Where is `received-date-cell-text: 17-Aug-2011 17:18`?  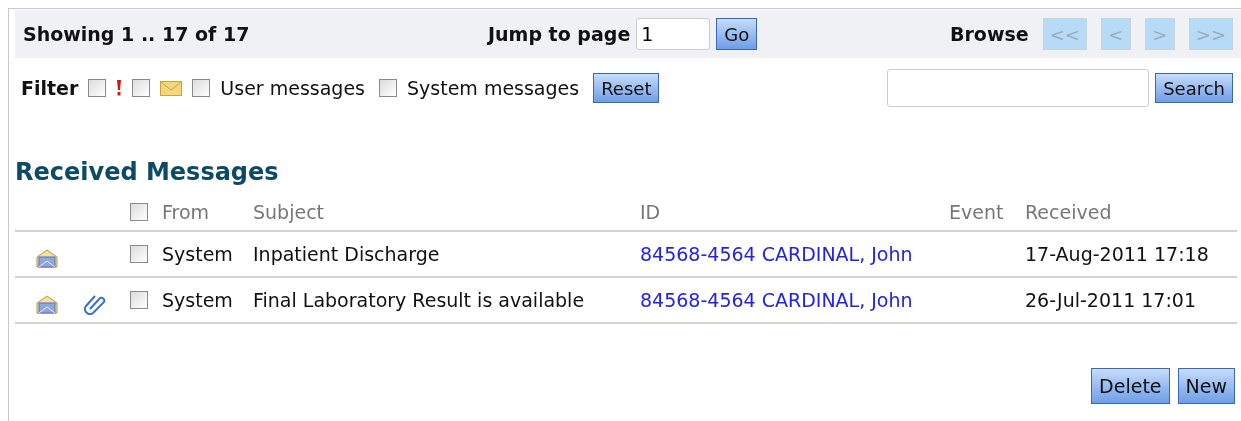 received-date-cell-text: 17-Aug-2011 17:18 is located at coordinates (1117, 254).